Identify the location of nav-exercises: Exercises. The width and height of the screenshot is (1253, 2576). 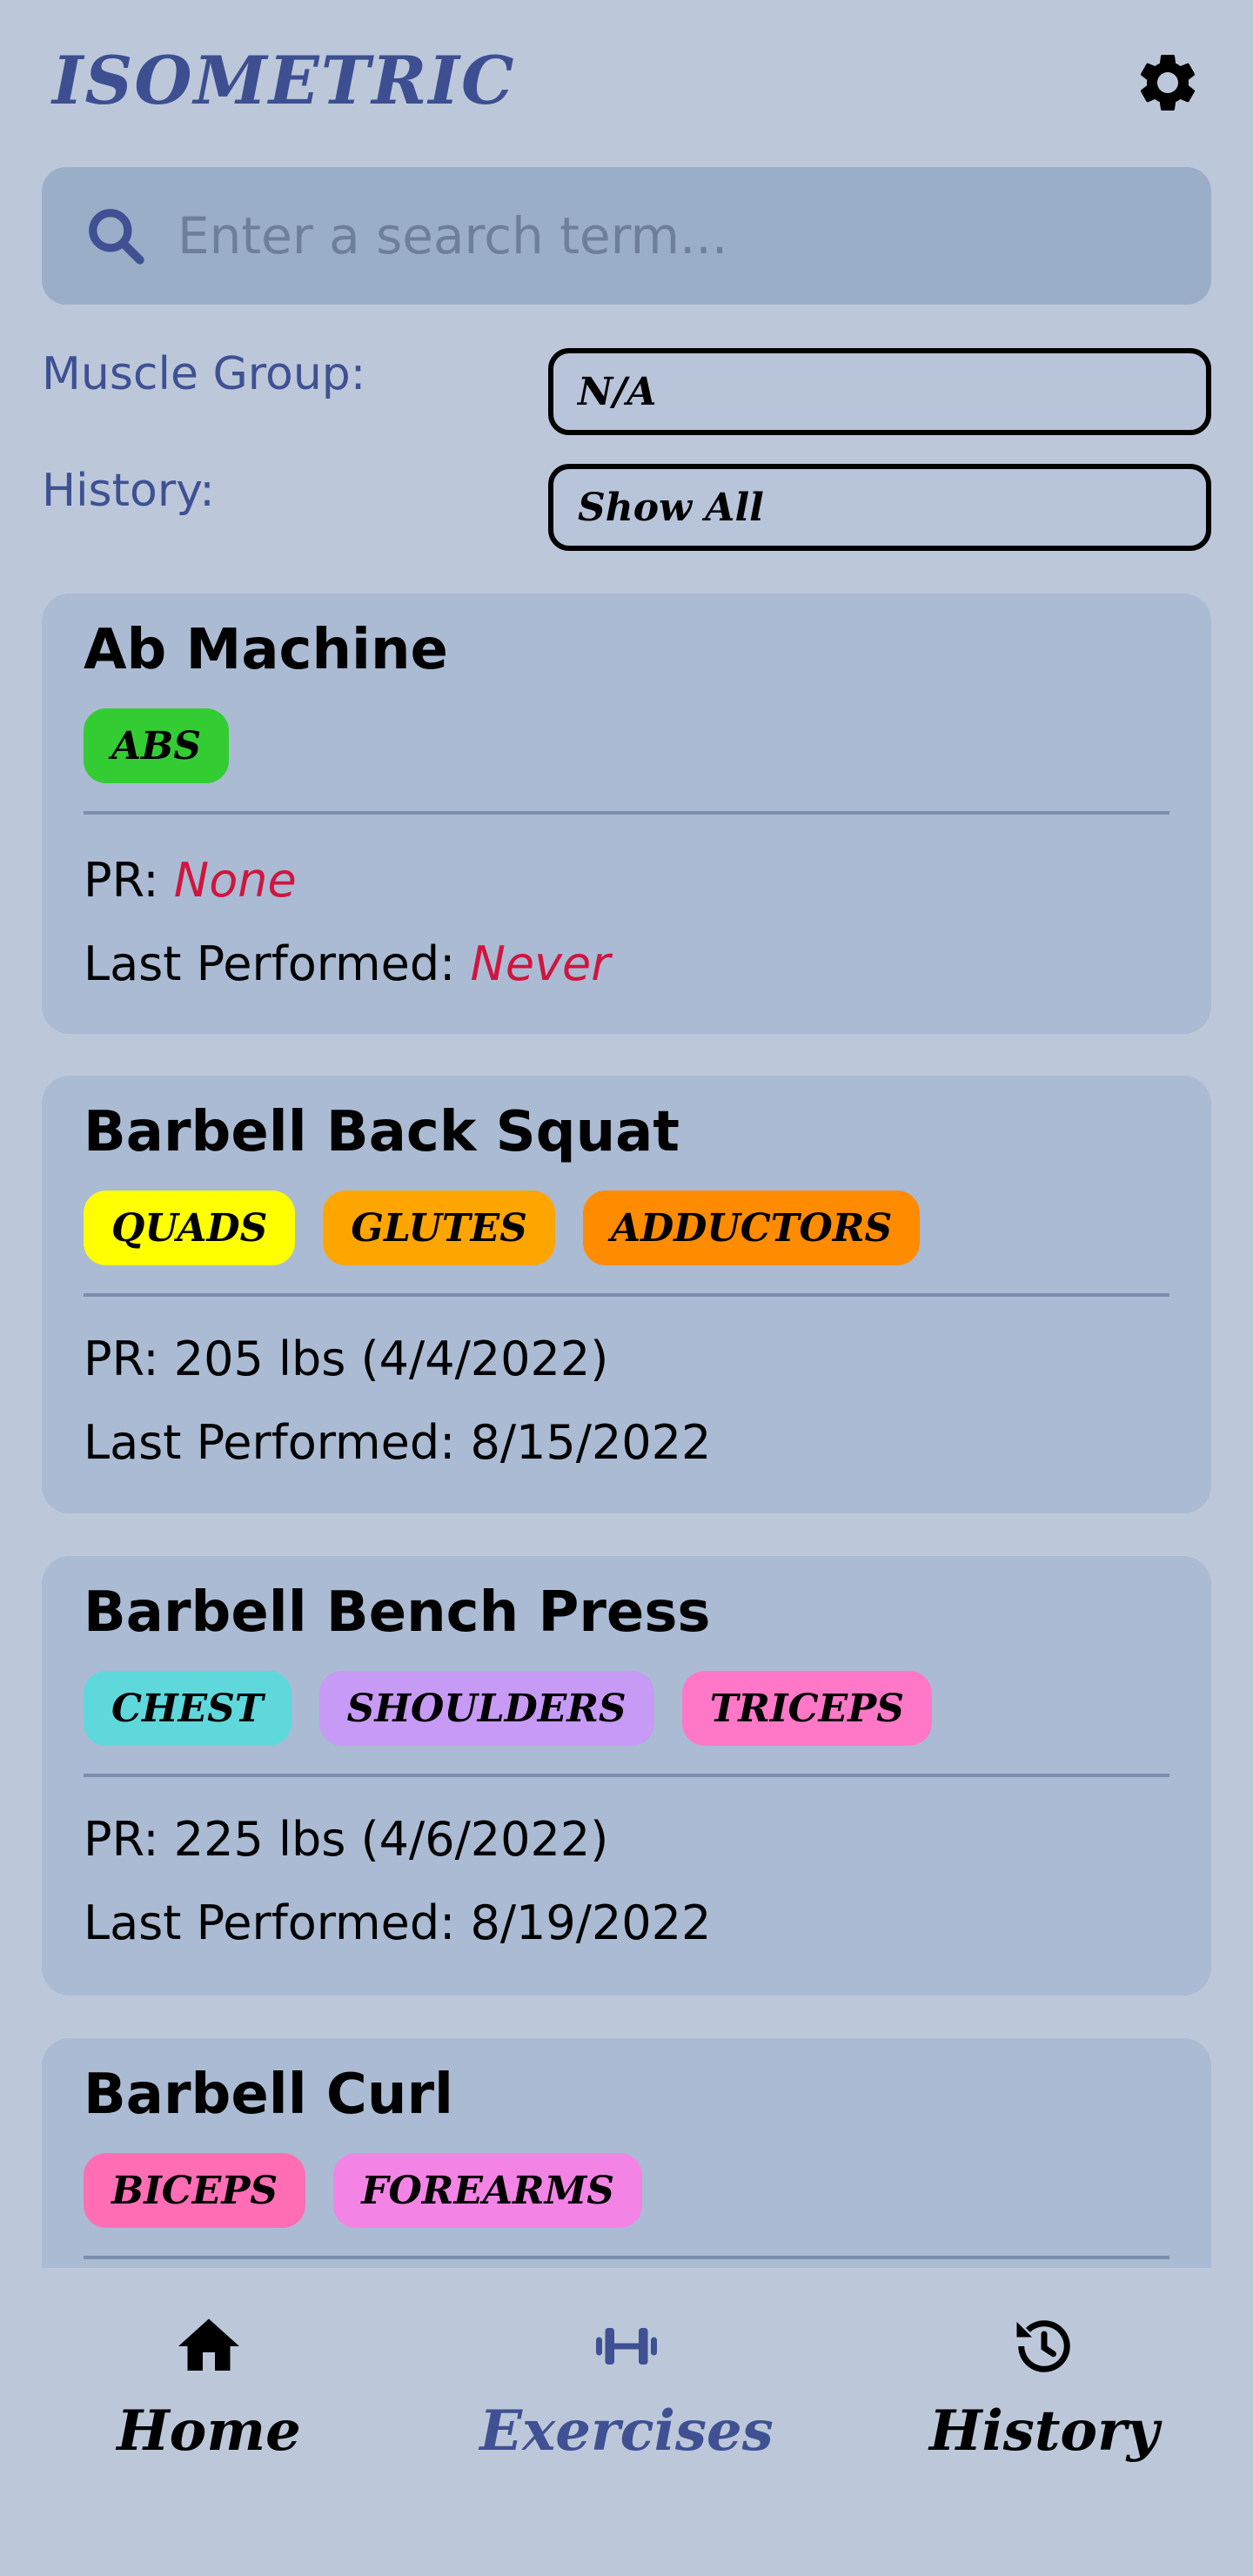
(626, 2387).